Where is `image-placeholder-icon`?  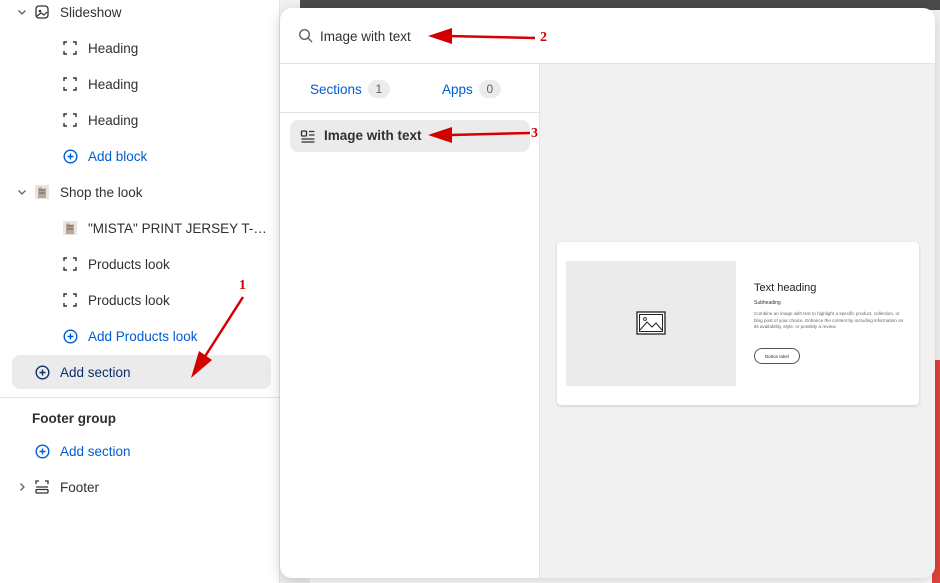
image-placeholder-icon is located at coordinates (651, 323).